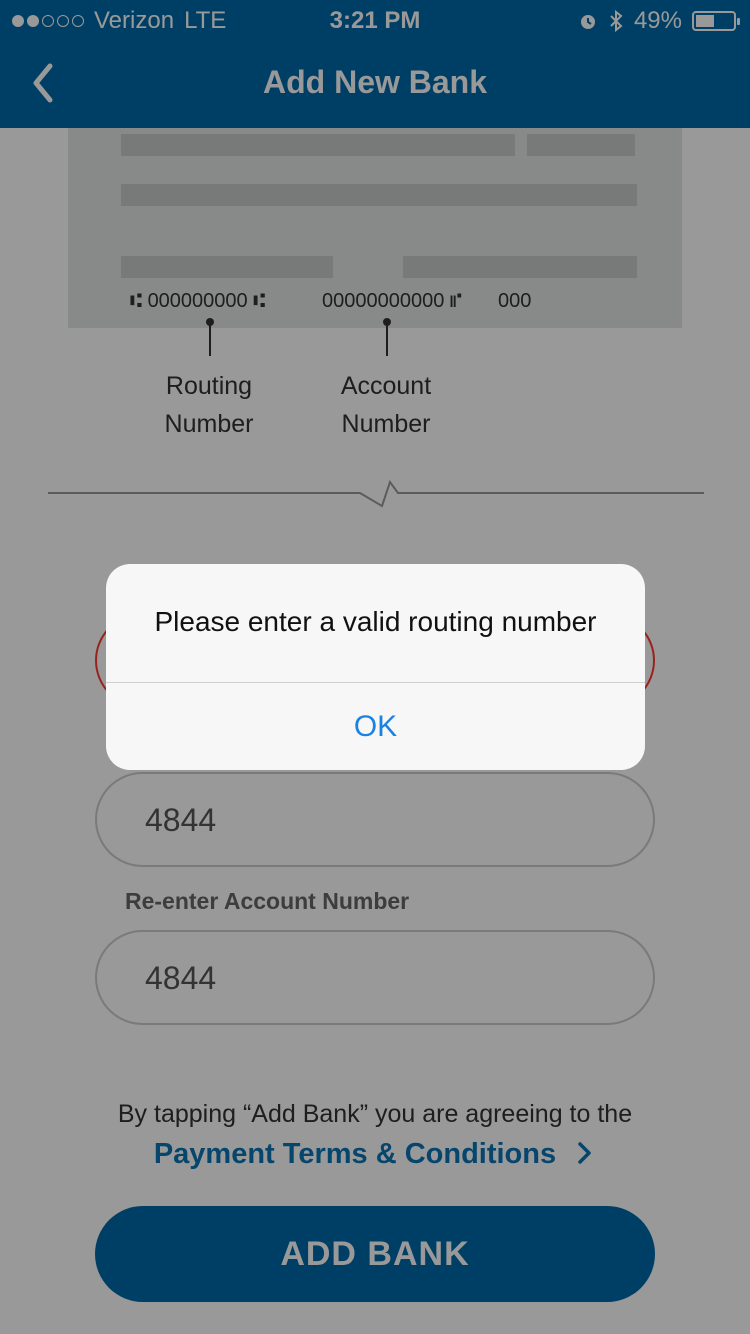 The width and height of the screenshot is (750, 1334). What do you see at coordinates (375, 726) in the screenshot?
I see `alert-ok-button: OK` at bounding box center [375, 726].